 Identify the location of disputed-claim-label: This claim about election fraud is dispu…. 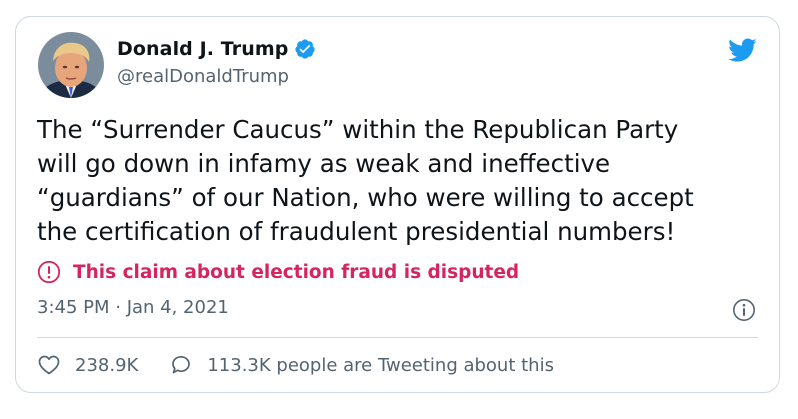
(278, 272).